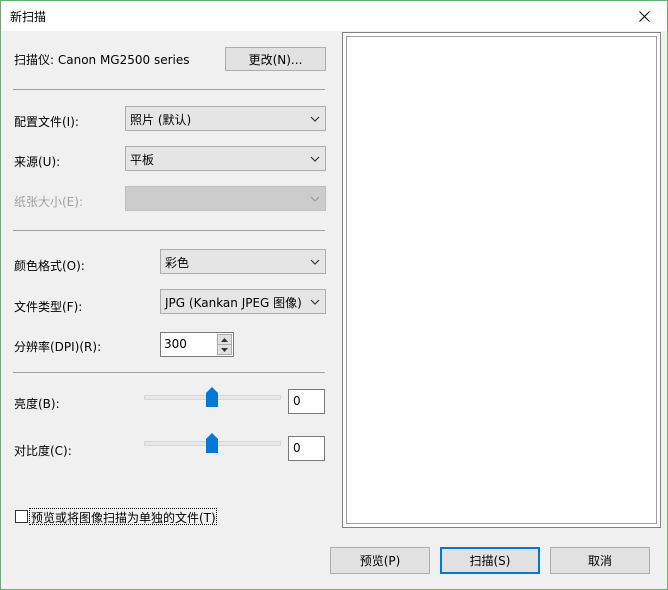 This screenshot has height=590, width=668. I want to click on resolution-label: 分辨率(DPI)(R):, so click(58, 347).